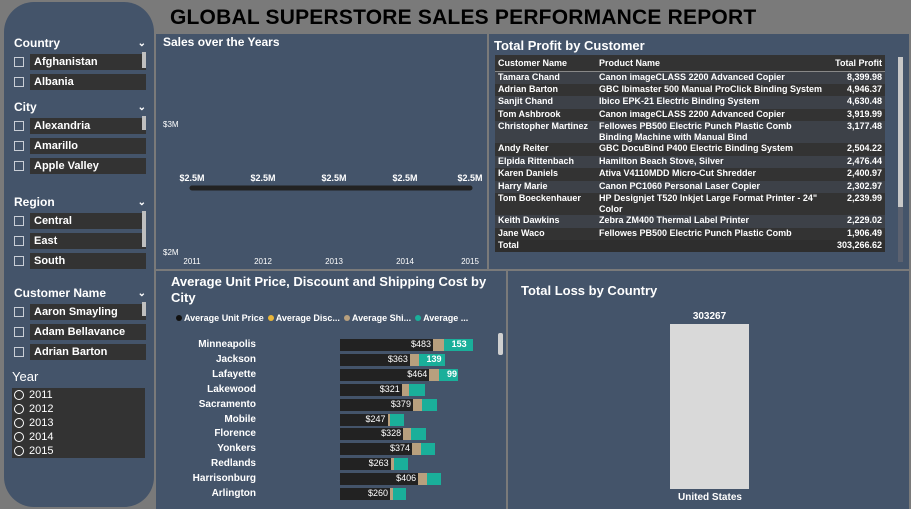 Image resolution: width=911 pixels, height=509 pixels. I want to click on column-header-customer: Customer Name, so click(545, 63).